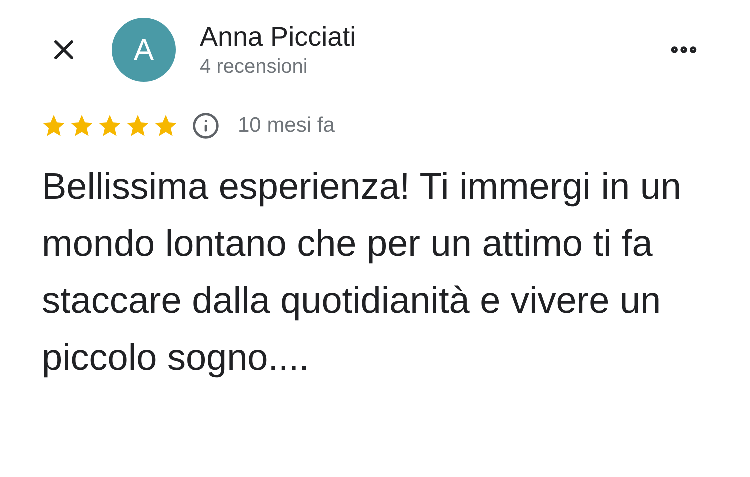 The height and width of the screenshot is (477, 750). What do you see at coordinates (278, 37) in the screenshot?
I see `reviewer-name: Anna Picciati` at bounding box center [278, 37].